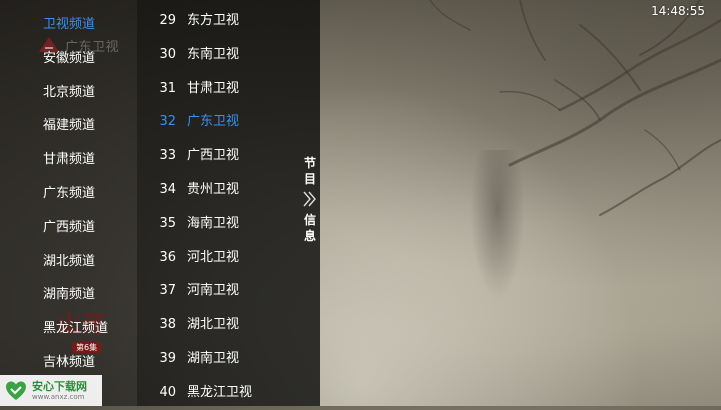  Describe the element at coordinates (59, 386) in the screenshot. I see `site-name: 安心下载网` at that location.